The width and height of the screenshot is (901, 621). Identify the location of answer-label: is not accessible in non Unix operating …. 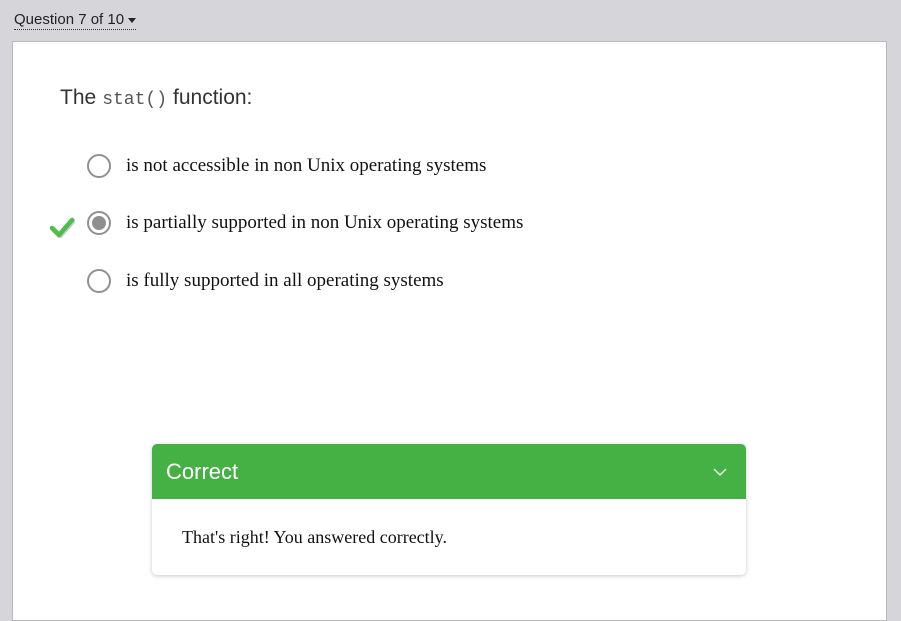
(306, 165).